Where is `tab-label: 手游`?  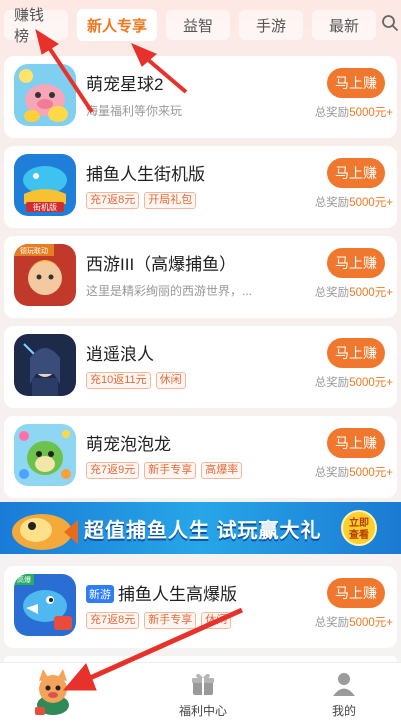
tab-label: 手游 is located at coordinates (270, 26).